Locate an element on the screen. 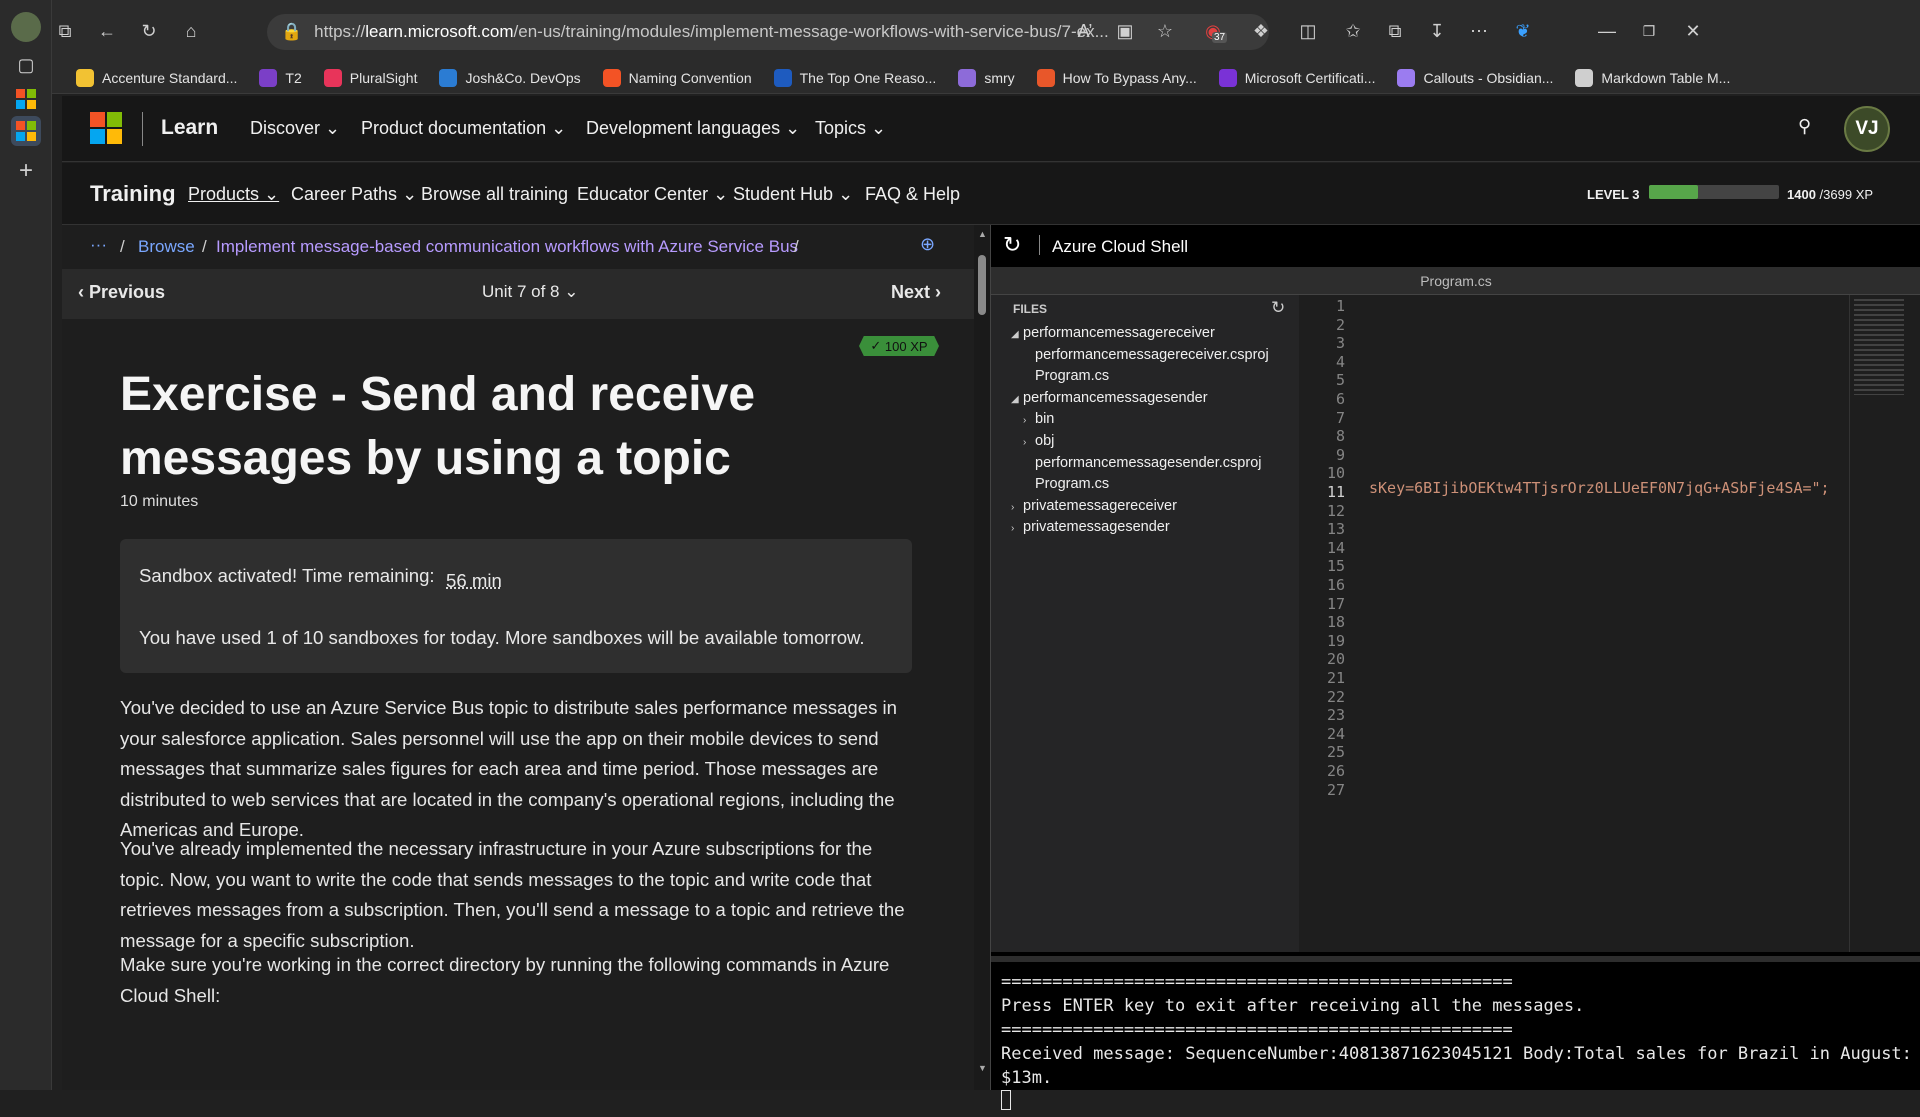  file-tree-item: › privatemessagereceiver is located at coordinates (1094, 506).